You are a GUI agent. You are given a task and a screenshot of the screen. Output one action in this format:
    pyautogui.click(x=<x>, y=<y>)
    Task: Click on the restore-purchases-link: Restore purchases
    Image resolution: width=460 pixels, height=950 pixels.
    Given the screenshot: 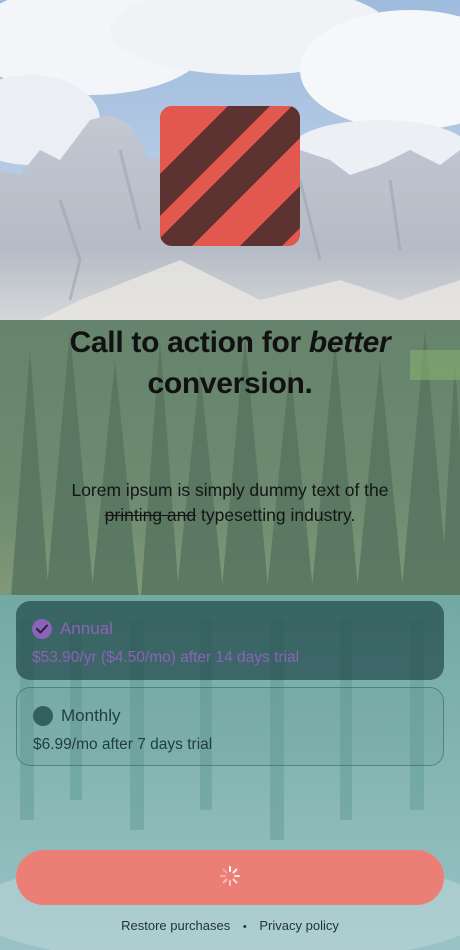 What is the action you would take?
    pyautogui.click(x=175, y=925)
    